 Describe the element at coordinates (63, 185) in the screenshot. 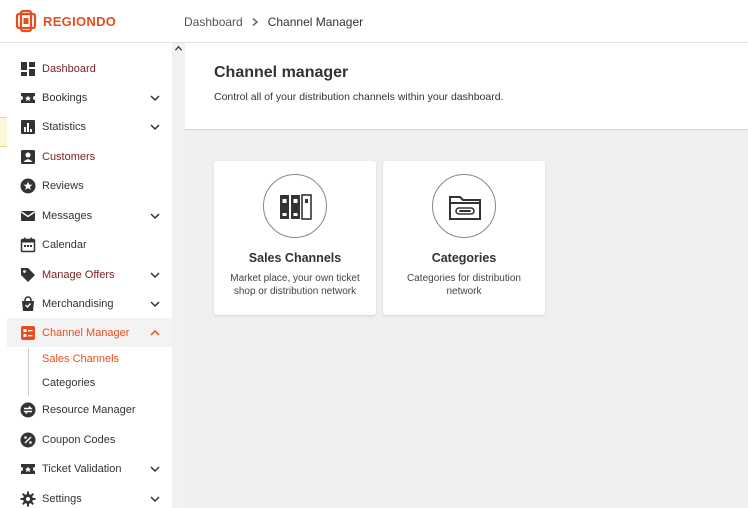

I see `sidebar-item-label: Reviews` at that location.